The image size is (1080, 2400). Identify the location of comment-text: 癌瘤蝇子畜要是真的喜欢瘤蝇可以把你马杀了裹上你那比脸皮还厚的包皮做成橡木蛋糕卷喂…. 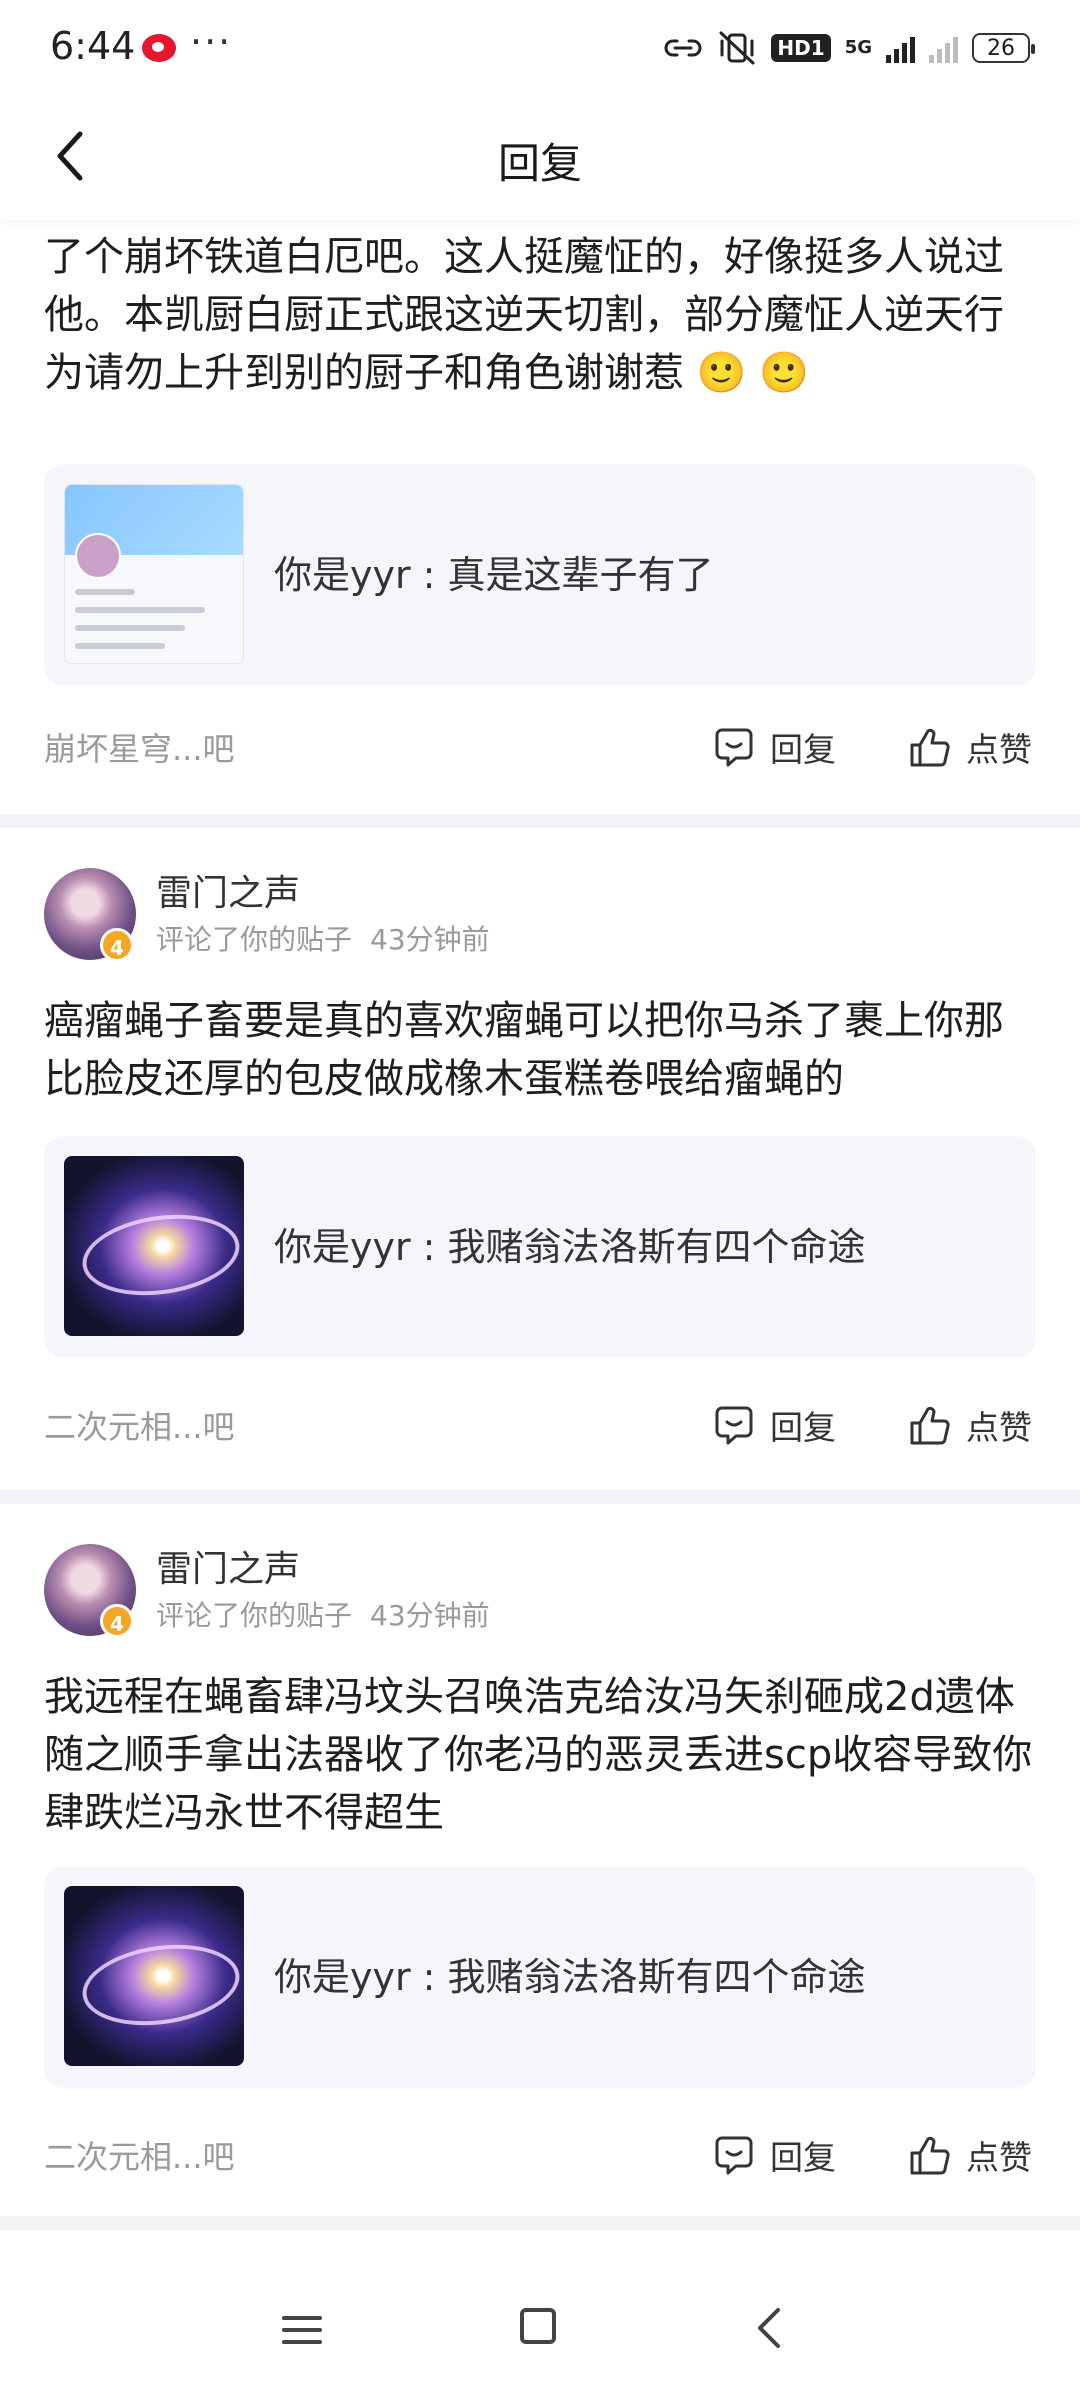
(541, 1050).